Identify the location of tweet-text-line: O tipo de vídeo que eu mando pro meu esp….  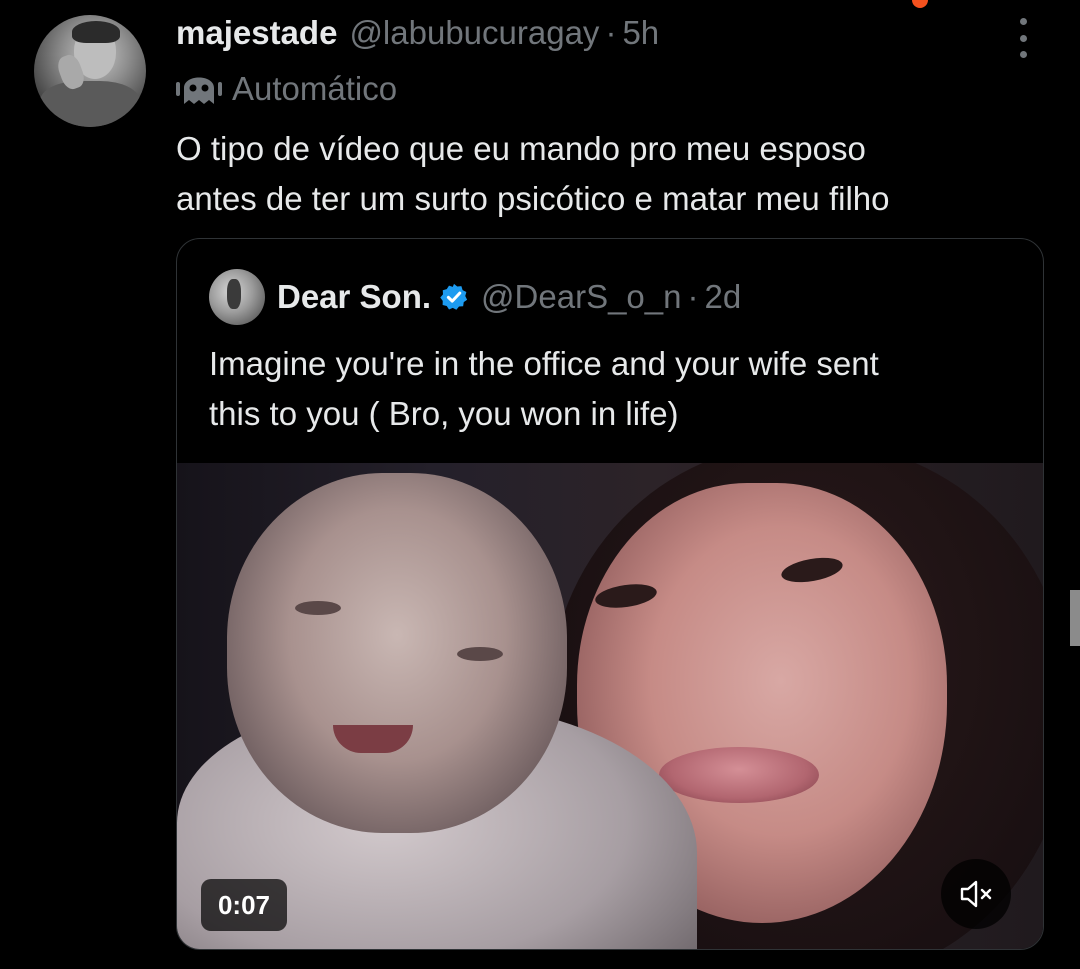
(521, 148).